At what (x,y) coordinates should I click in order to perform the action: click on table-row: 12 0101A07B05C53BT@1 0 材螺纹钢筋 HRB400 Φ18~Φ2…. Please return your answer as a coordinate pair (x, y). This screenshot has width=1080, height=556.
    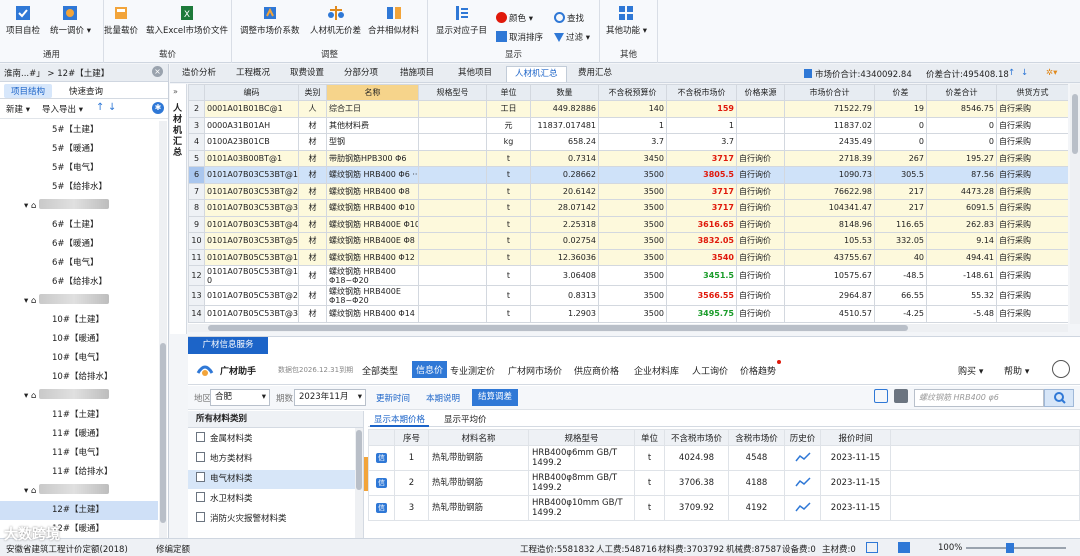
    Looking at the image, I should click on (628, 275).